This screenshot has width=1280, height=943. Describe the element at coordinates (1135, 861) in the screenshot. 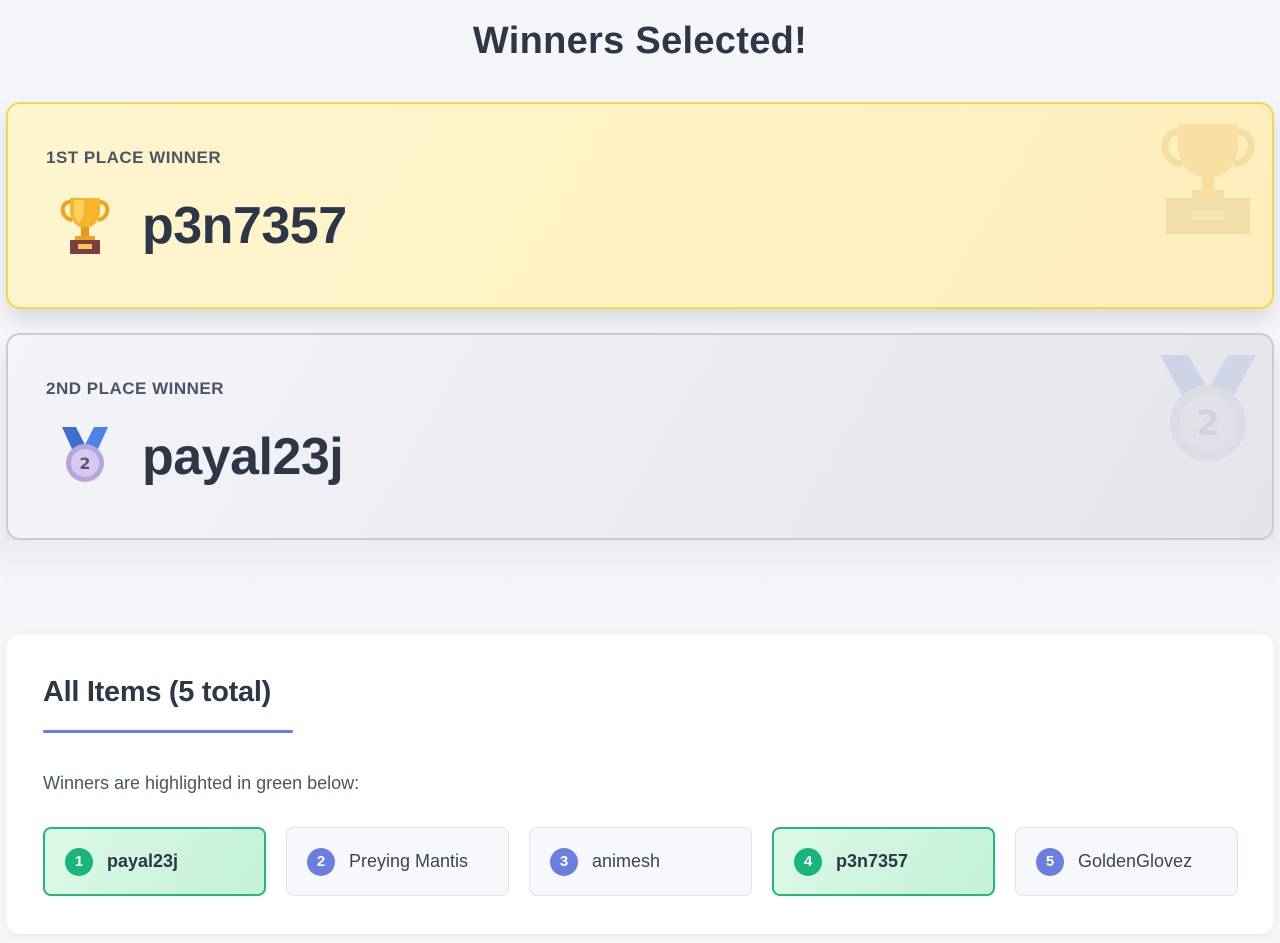

I see `item-name: GoldenGlovez` at that location.